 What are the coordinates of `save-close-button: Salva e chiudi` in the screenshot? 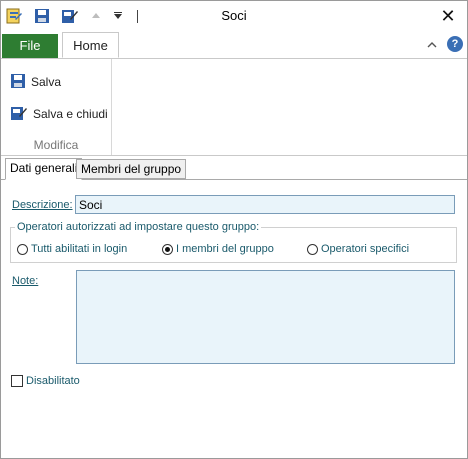 It's located at (59, 114).